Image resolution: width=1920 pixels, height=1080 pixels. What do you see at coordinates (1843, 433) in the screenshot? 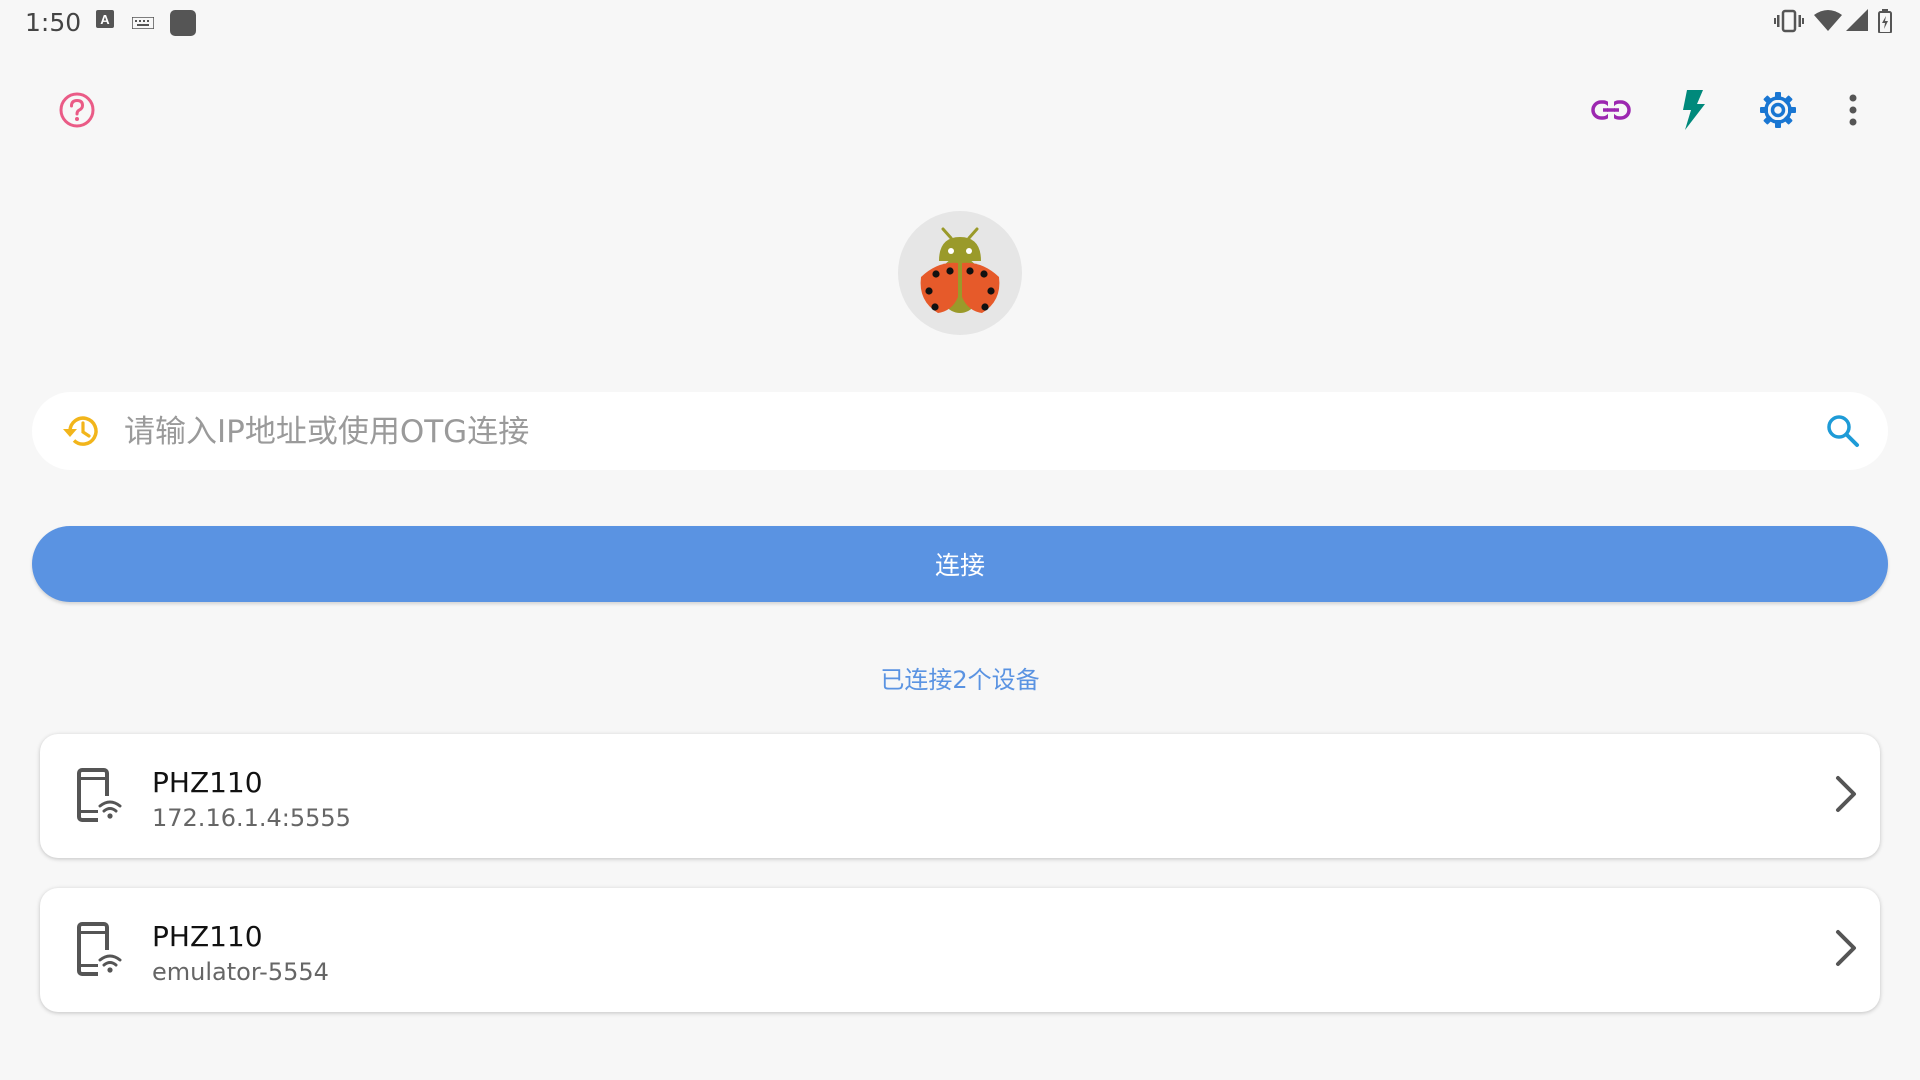
I see `search-icon` at bounding box center [1843, 433].